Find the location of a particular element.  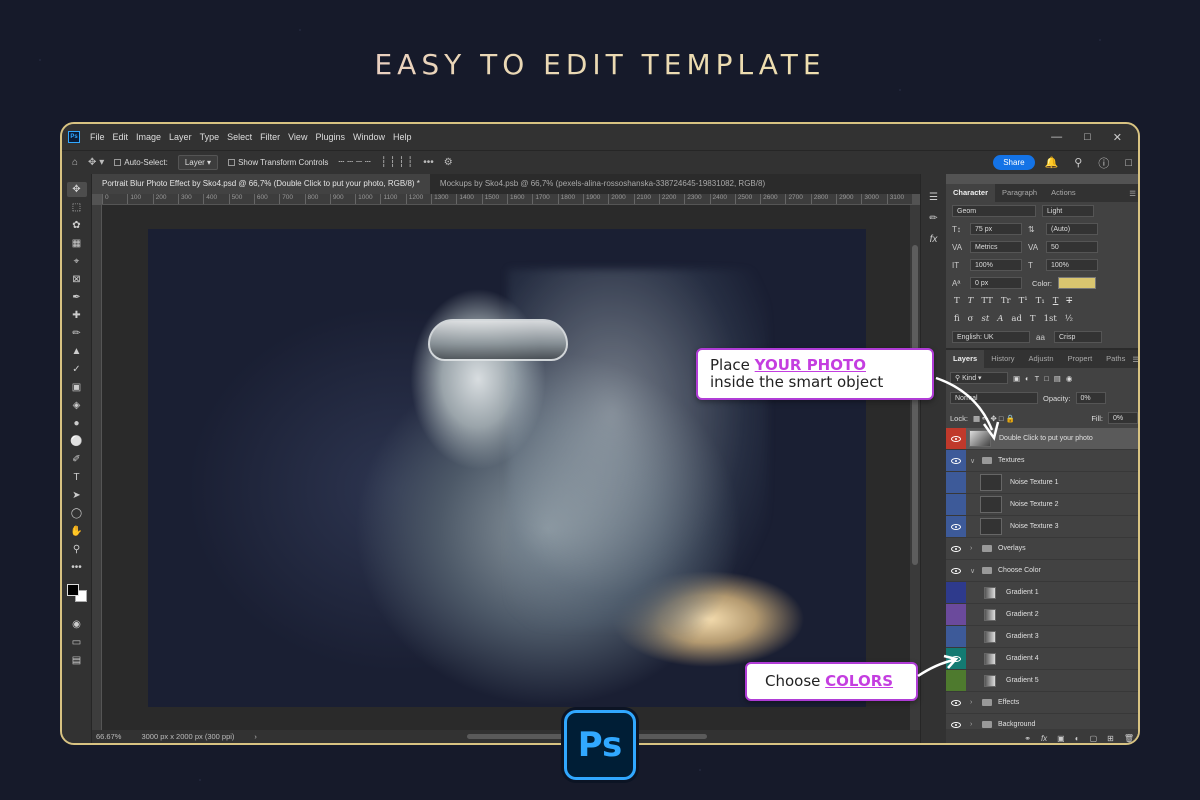

auto-select-checkbox: Auto-Select: is located at coordinates (141, 162).